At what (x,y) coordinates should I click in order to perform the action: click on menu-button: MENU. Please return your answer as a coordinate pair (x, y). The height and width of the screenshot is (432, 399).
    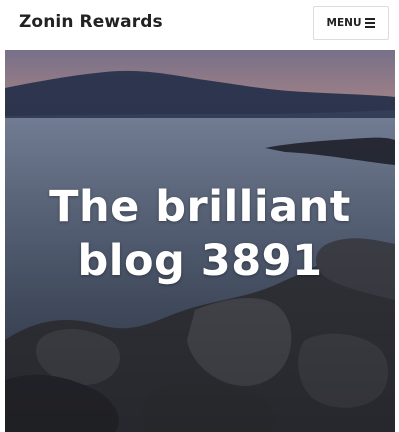
    Looking at the image, I should click on (351, 23).